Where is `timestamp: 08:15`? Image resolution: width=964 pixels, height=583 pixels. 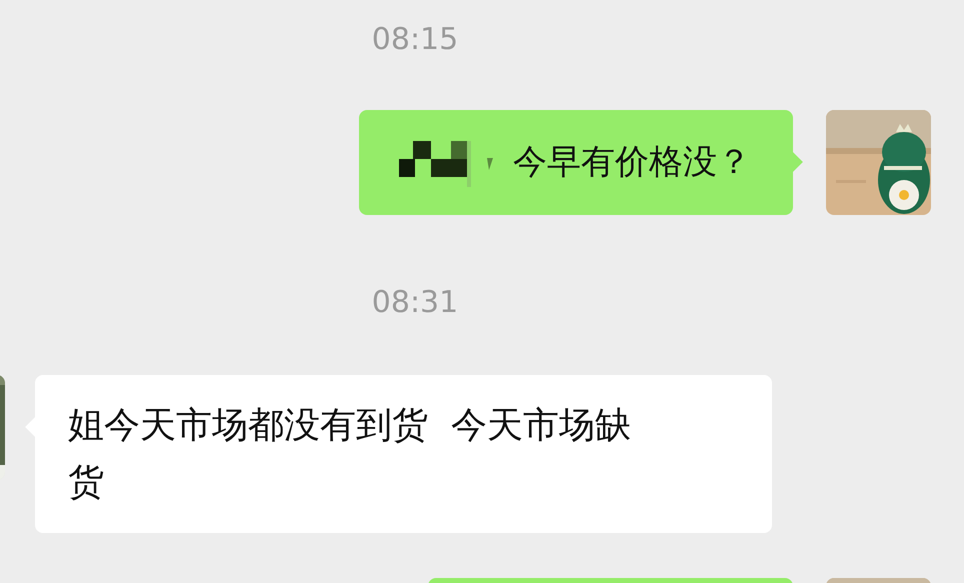 timestamp: 08:15 is located at coordinates (415, 40).